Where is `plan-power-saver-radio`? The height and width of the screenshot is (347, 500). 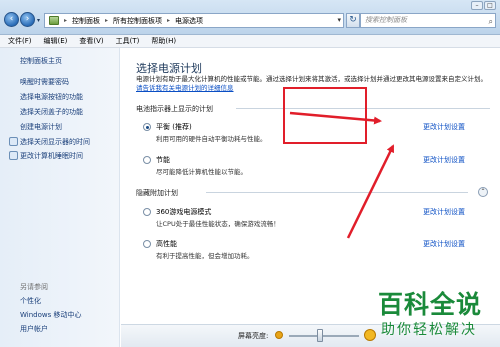 plan-power-saver-radio is located at coordinates (147, 160).